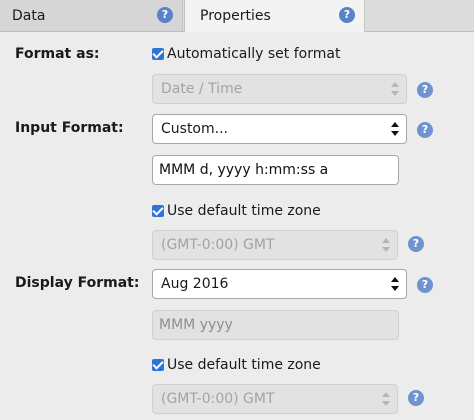 Image resolution: width=474 pixels, height=420 pixels. Describe the element at coordinates (218, 399) in the screenshot. I see `display-timezone-select-value: (GMT-0:00) GMT` at that location.